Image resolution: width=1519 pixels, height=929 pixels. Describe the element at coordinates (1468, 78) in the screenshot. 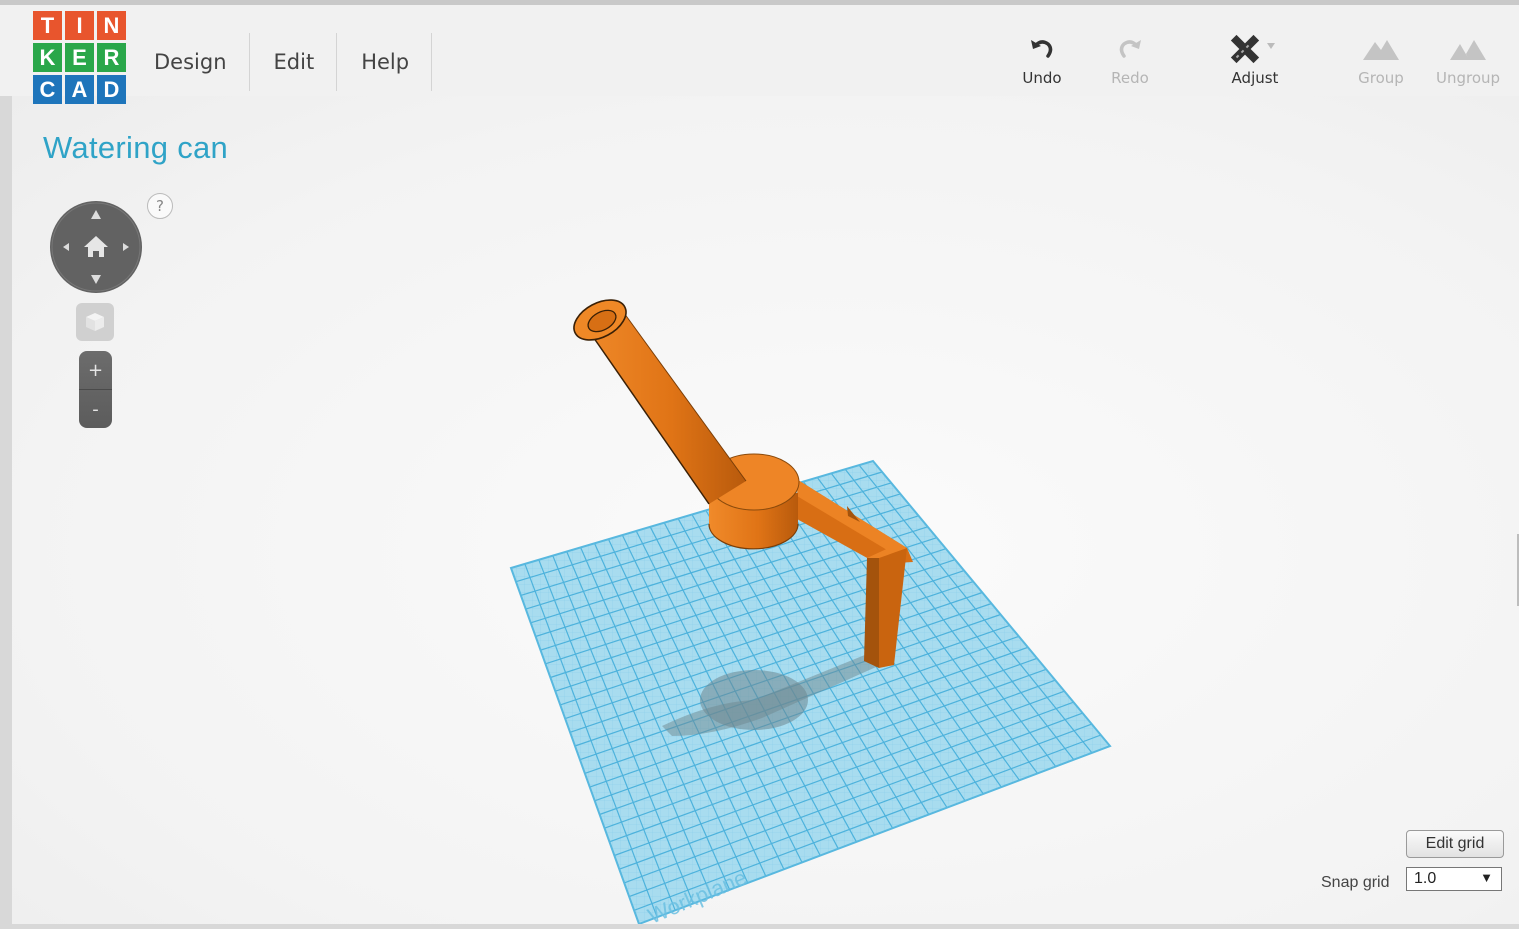

I see `ungroup-label: Ungroup` at that location.